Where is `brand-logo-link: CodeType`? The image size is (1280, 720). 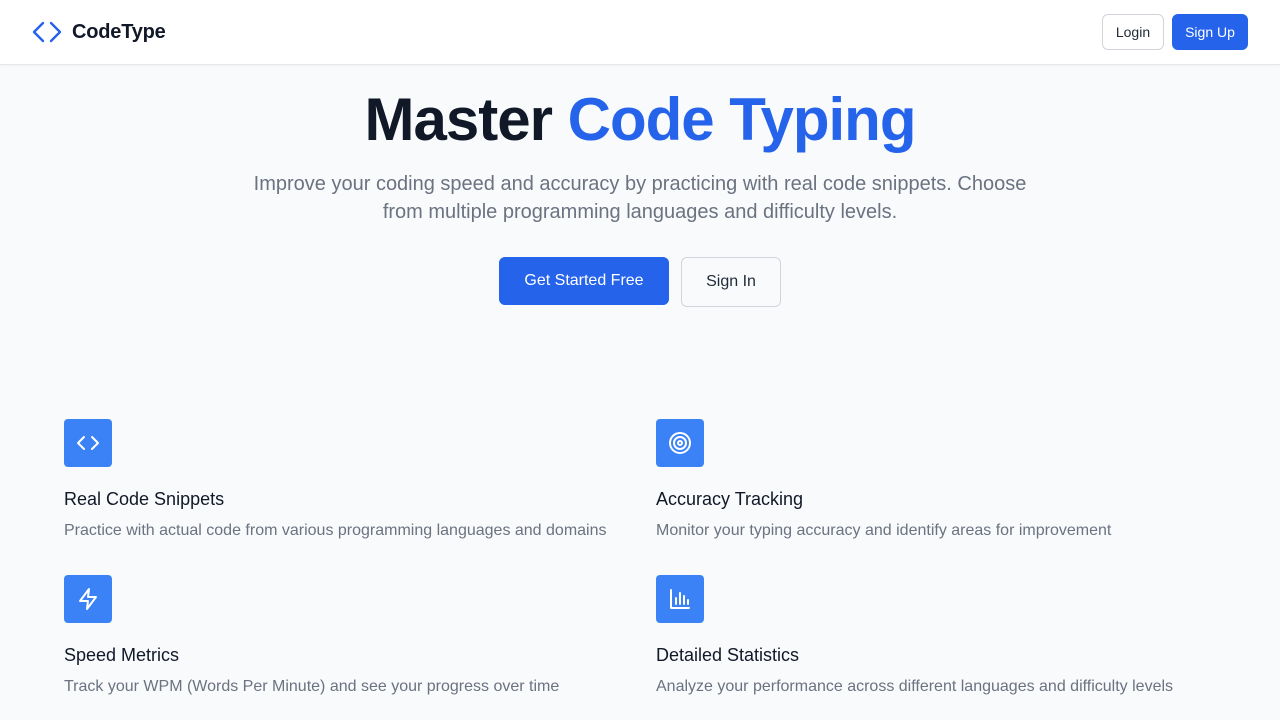
brand-logo-link: CodeType is located at coordinates (99, 32).